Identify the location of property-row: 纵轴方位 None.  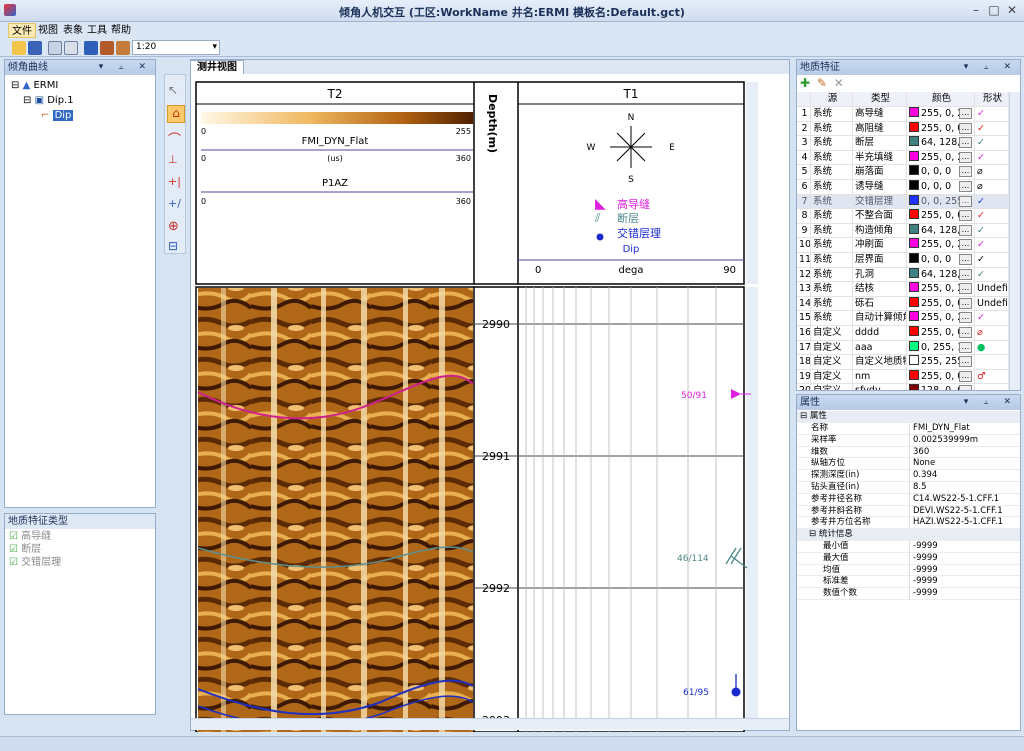
(908, 464).